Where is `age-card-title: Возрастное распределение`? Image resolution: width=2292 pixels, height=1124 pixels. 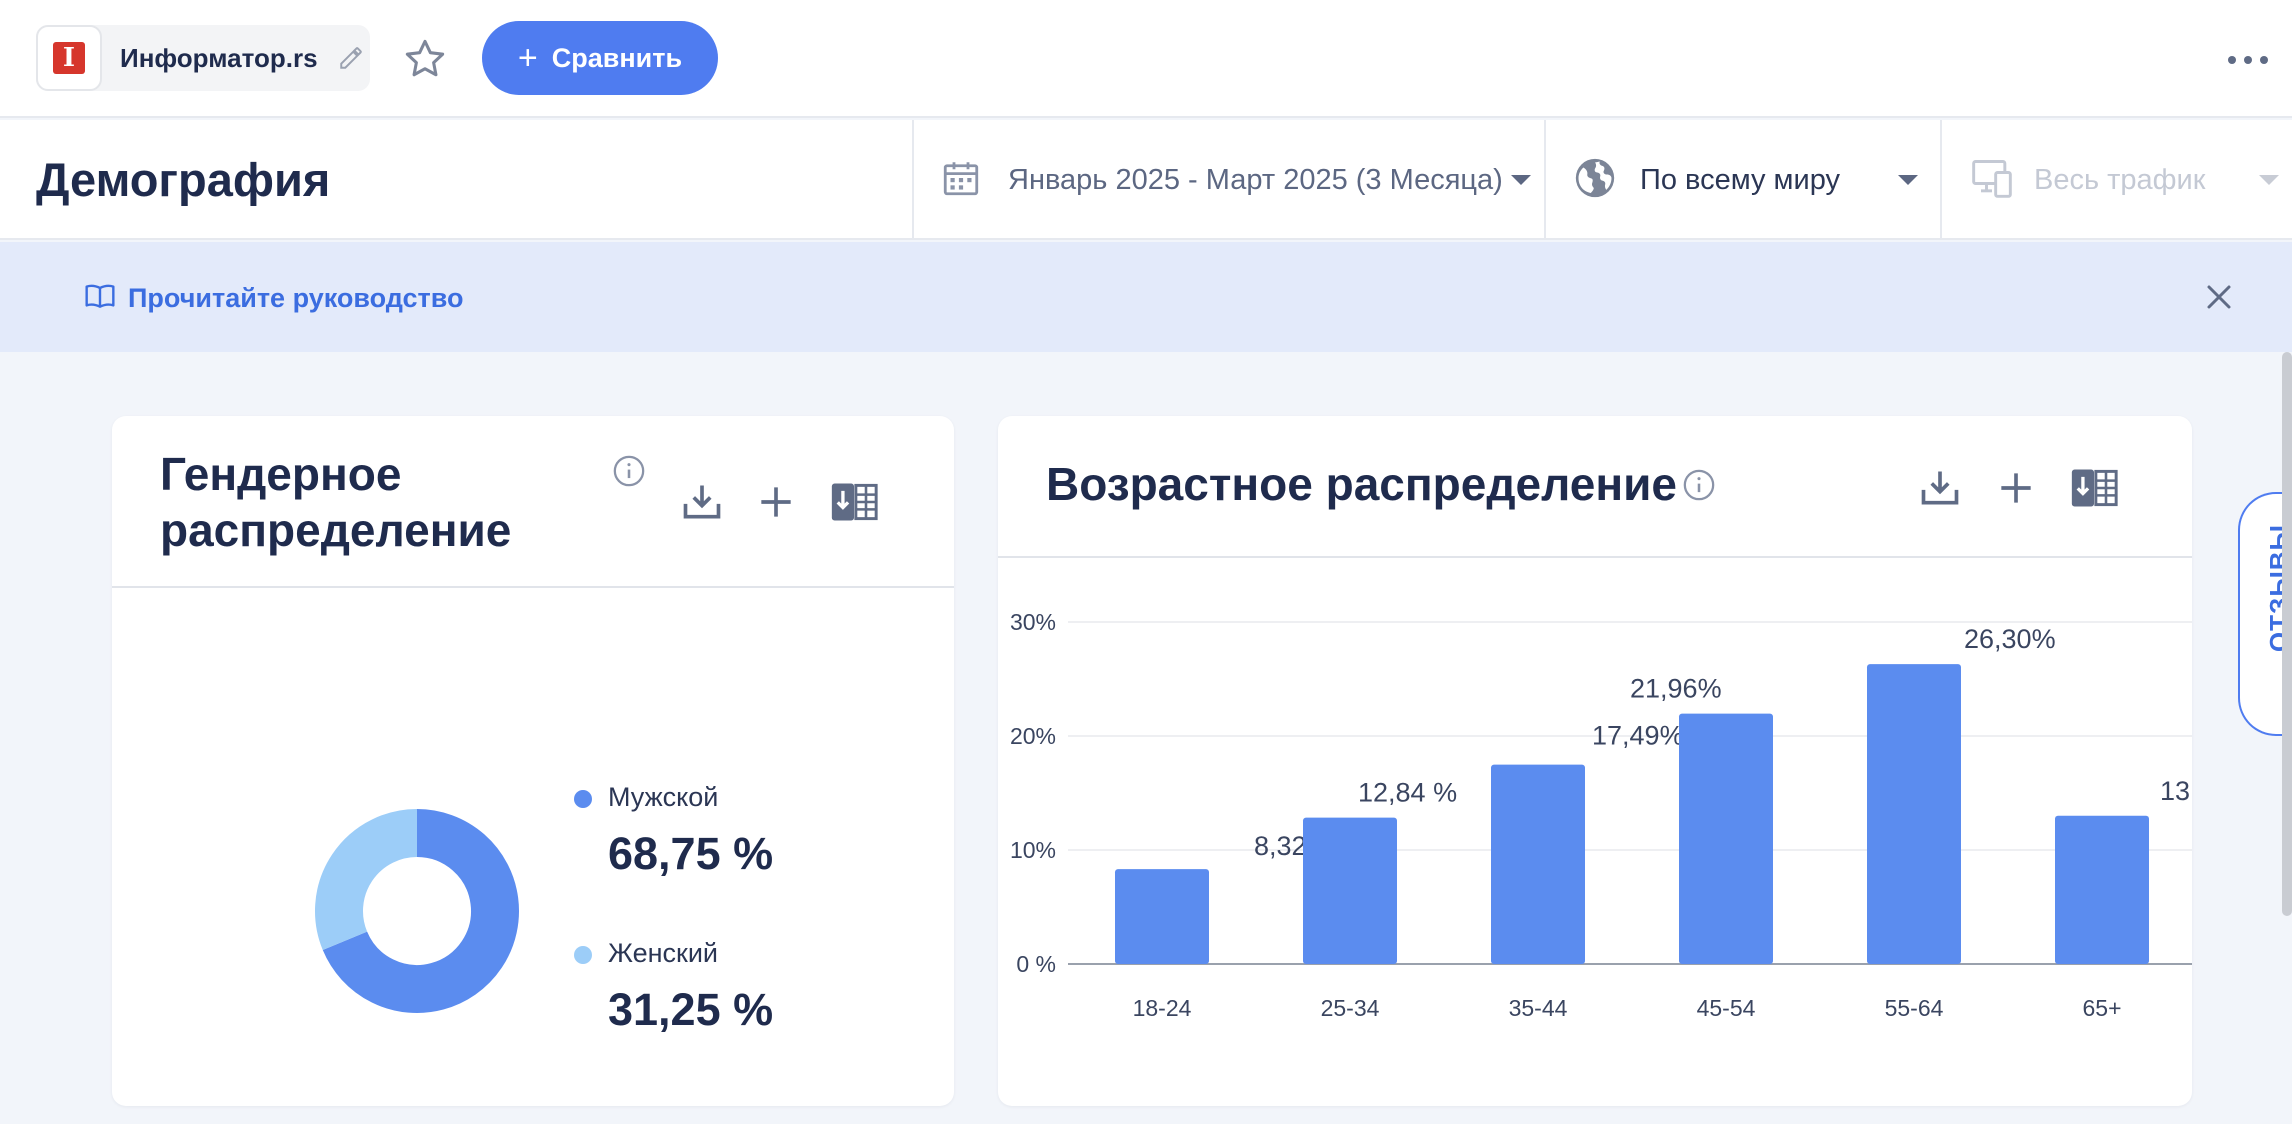
age-card-title: Возрастное распределение is located at coordinates (1361, 484).